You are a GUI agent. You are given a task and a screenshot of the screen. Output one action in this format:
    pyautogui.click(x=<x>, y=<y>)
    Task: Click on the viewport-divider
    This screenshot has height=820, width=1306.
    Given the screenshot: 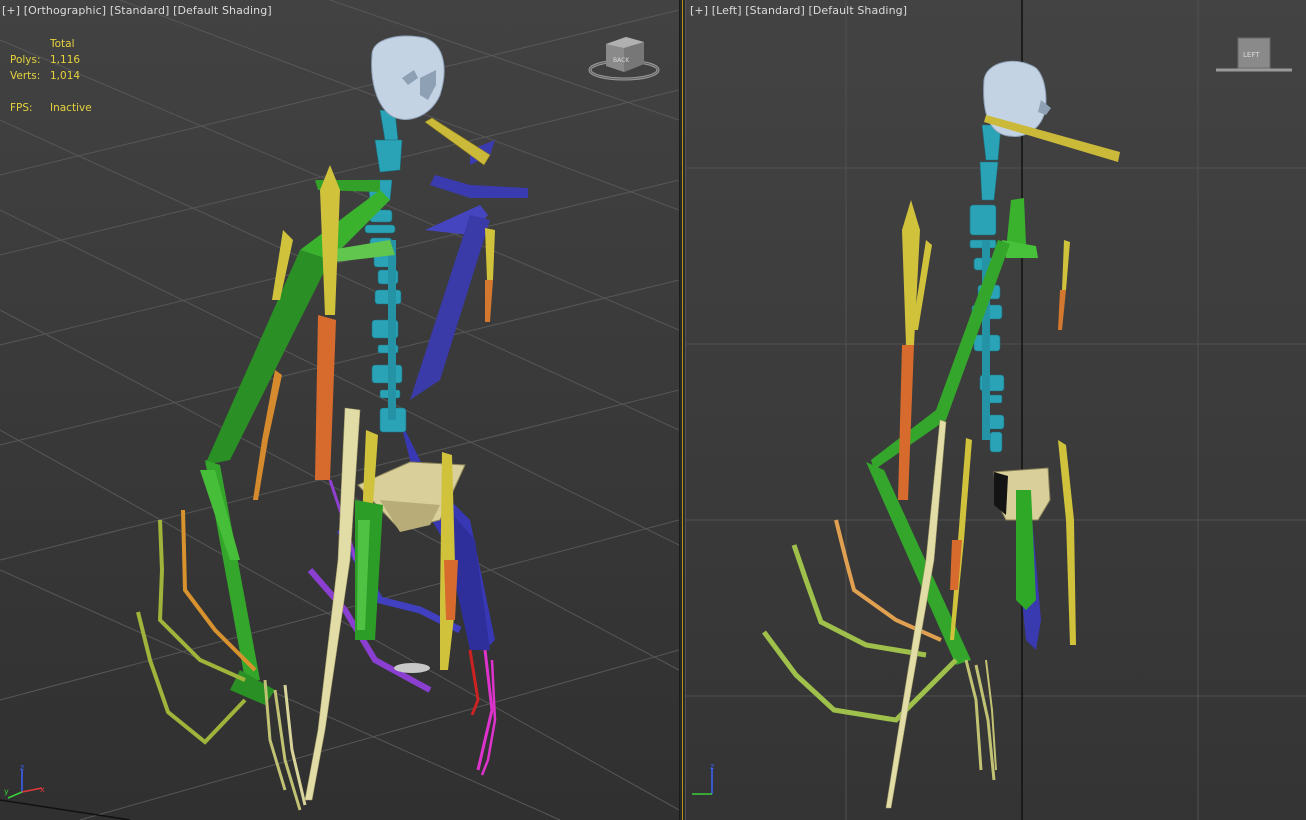 What is the action you would take?
    pyautogui.click(x=682, y=410)
    